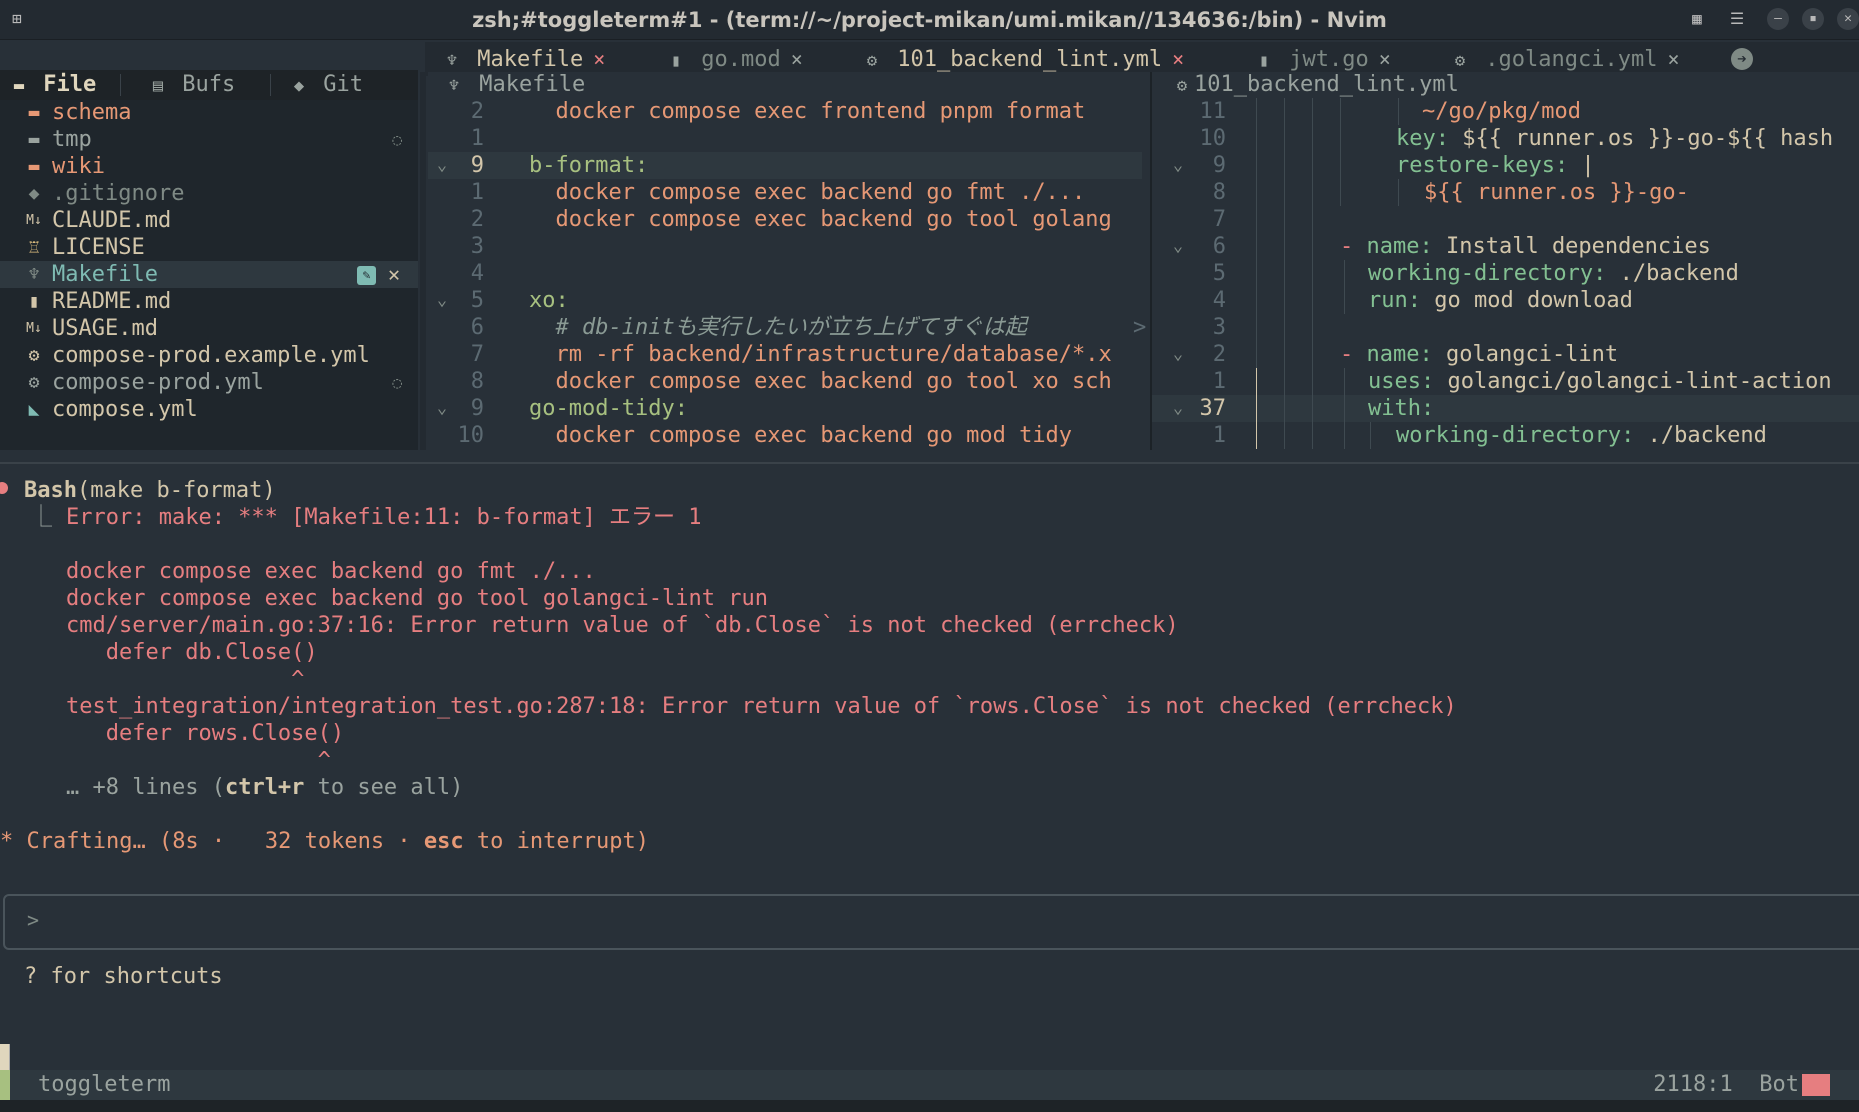 The image size is (1859, 1112). I want to click on file-item-compose-prod: ⚙ compose-prod.yml ◌, so click(209, 382).